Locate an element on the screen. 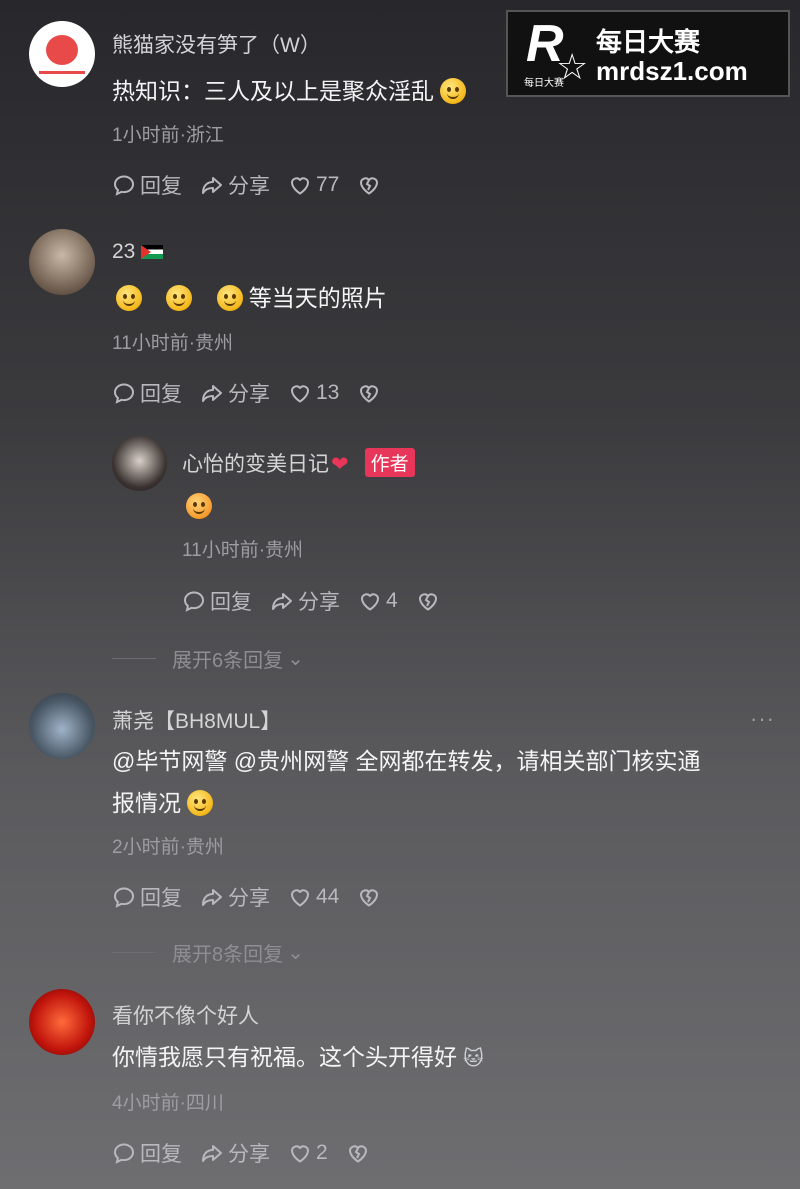  comment-username: 萧尧【BH8MUL】 is located at coordinates (196, 720).